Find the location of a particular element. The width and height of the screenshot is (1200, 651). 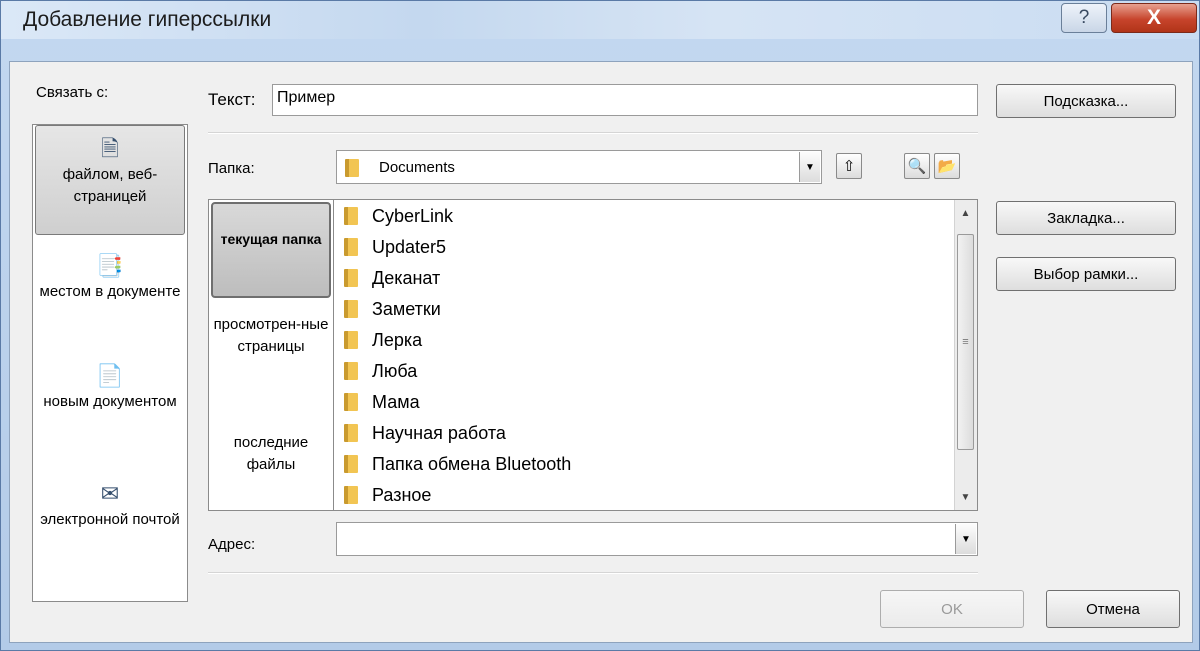

close-button: X is located at coordinates (1154, 18).